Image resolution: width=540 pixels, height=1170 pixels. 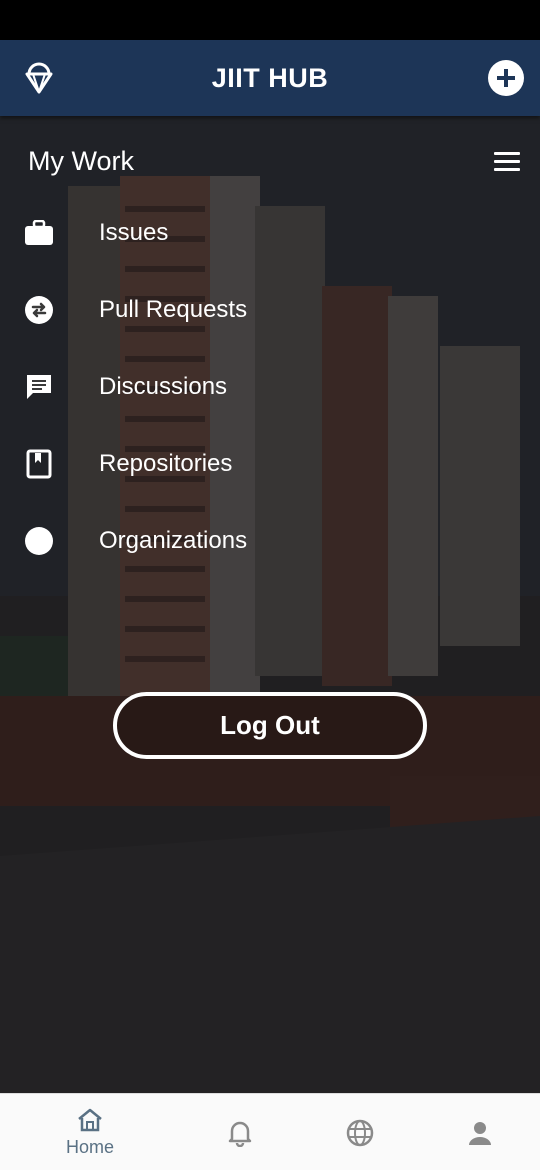 I want to click on bottom-nav-home-label: Home, so click(x=89, y=1147).